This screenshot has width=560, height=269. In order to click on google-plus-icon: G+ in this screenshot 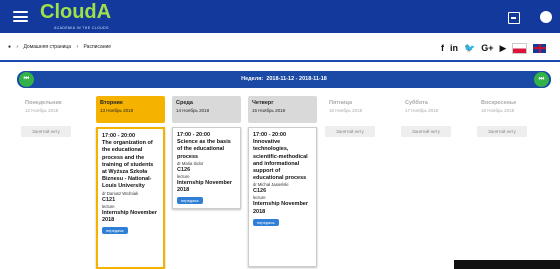, I will do `click(487, 48)`.